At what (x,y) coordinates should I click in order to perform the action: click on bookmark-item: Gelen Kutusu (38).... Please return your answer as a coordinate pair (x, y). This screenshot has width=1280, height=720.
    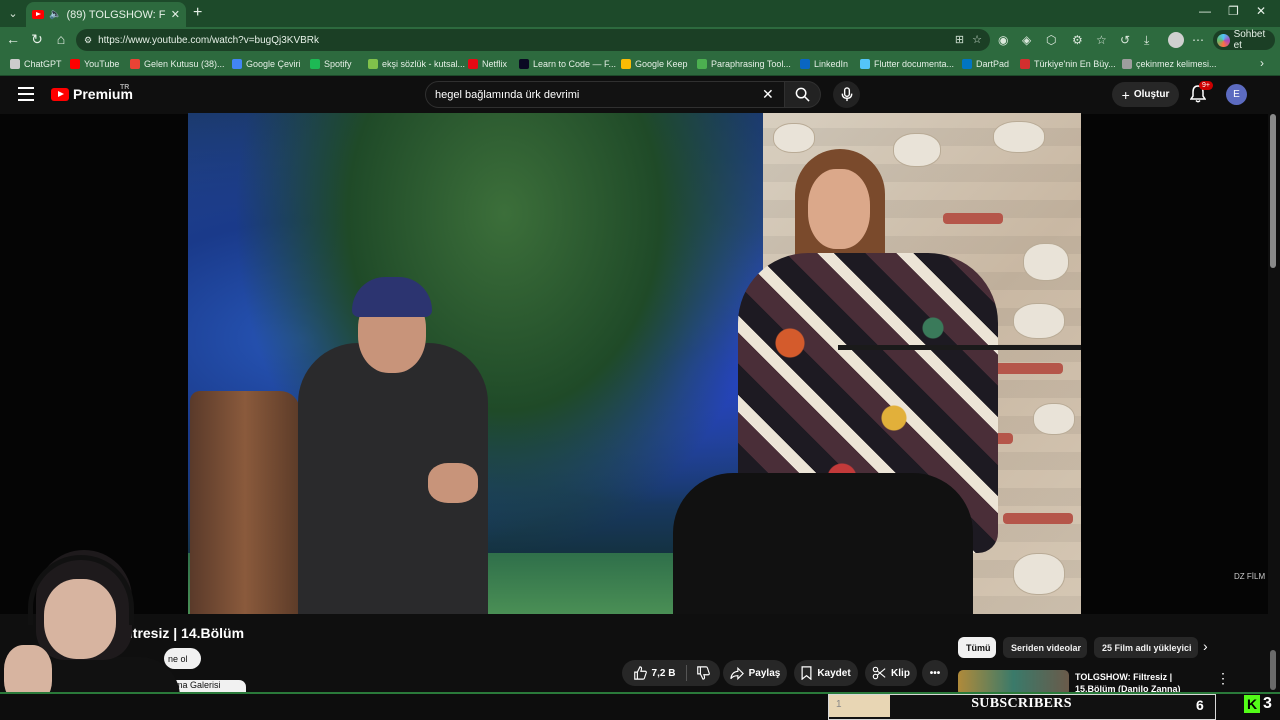
    Looking at the image, I should click on (177, 64).